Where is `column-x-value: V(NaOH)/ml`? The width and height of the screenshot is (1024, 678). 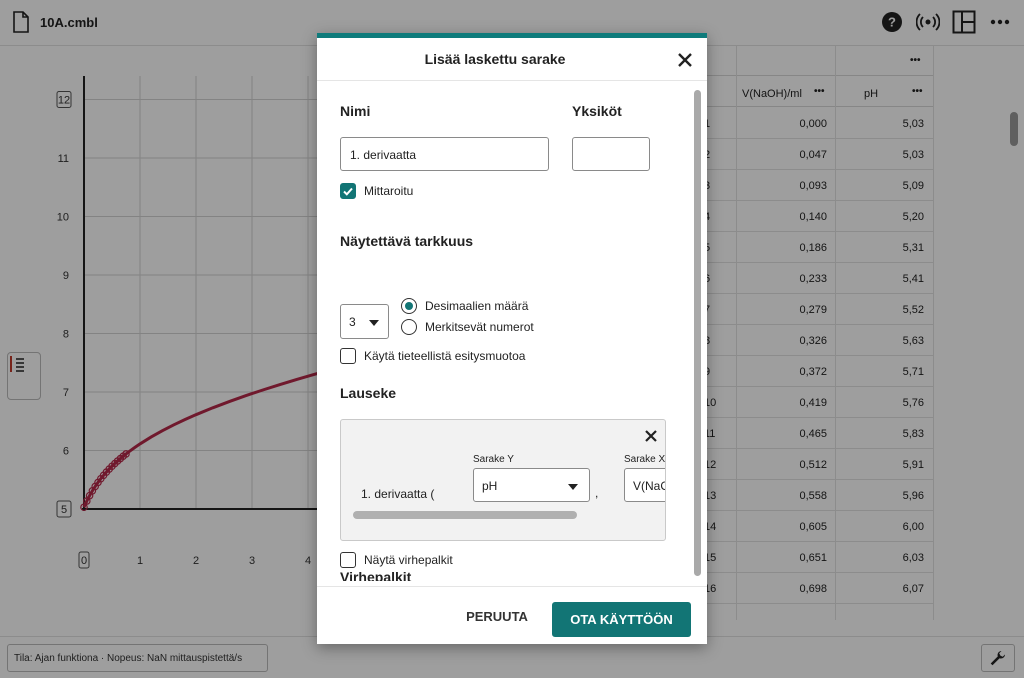
column-x-value: V(NaOH)/ml is located at coordinates (649, 486).